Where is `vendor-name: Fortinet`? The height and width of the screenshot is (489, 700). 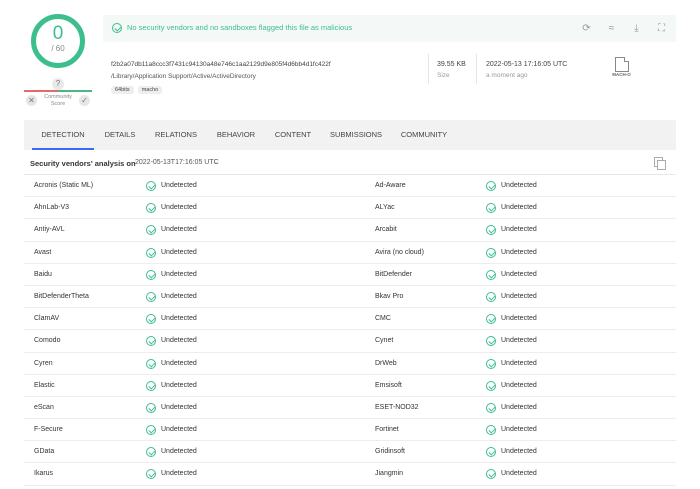 vendor-name: Fortinet is located at coordinates (387, 430).